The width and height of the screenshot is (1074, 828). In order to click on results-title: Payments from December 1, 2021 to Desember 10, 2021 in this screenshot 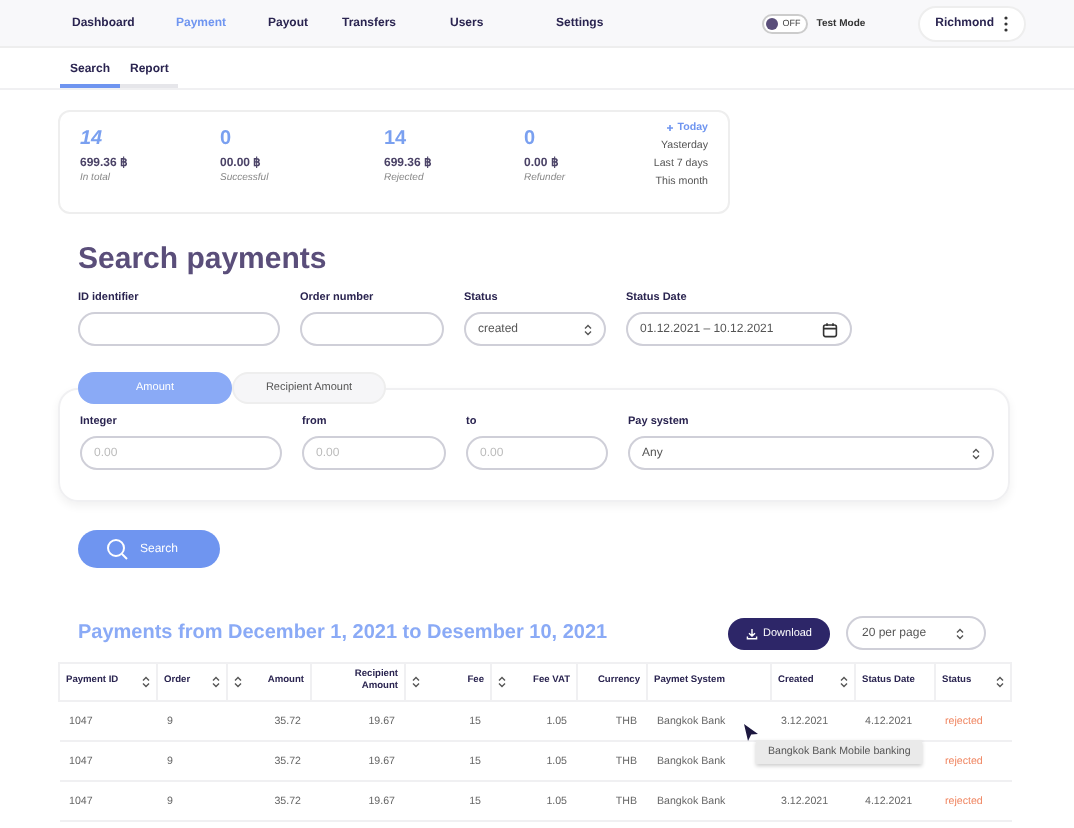, I will do `click(343, 633)`.